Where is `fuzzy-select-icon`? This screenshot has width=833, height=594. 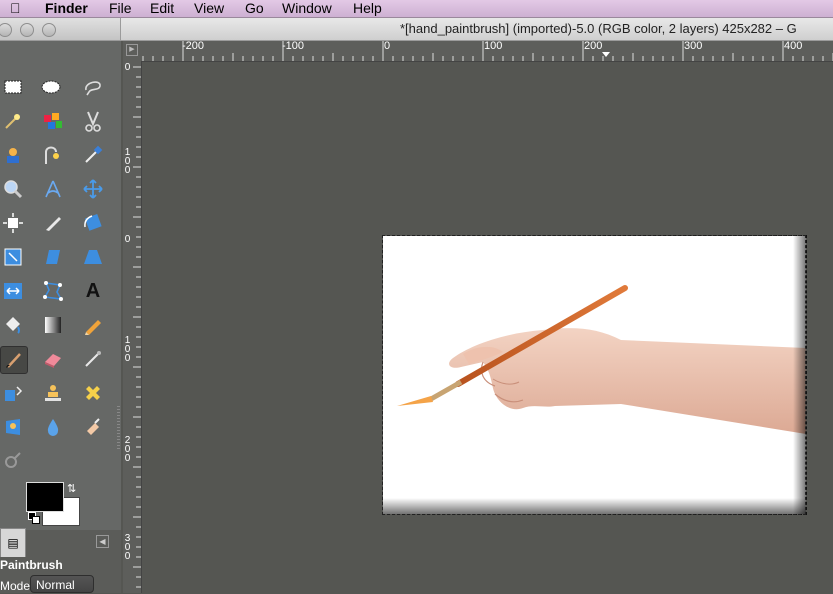 fuzzy-select-icon is located at coordinates (13, 121).